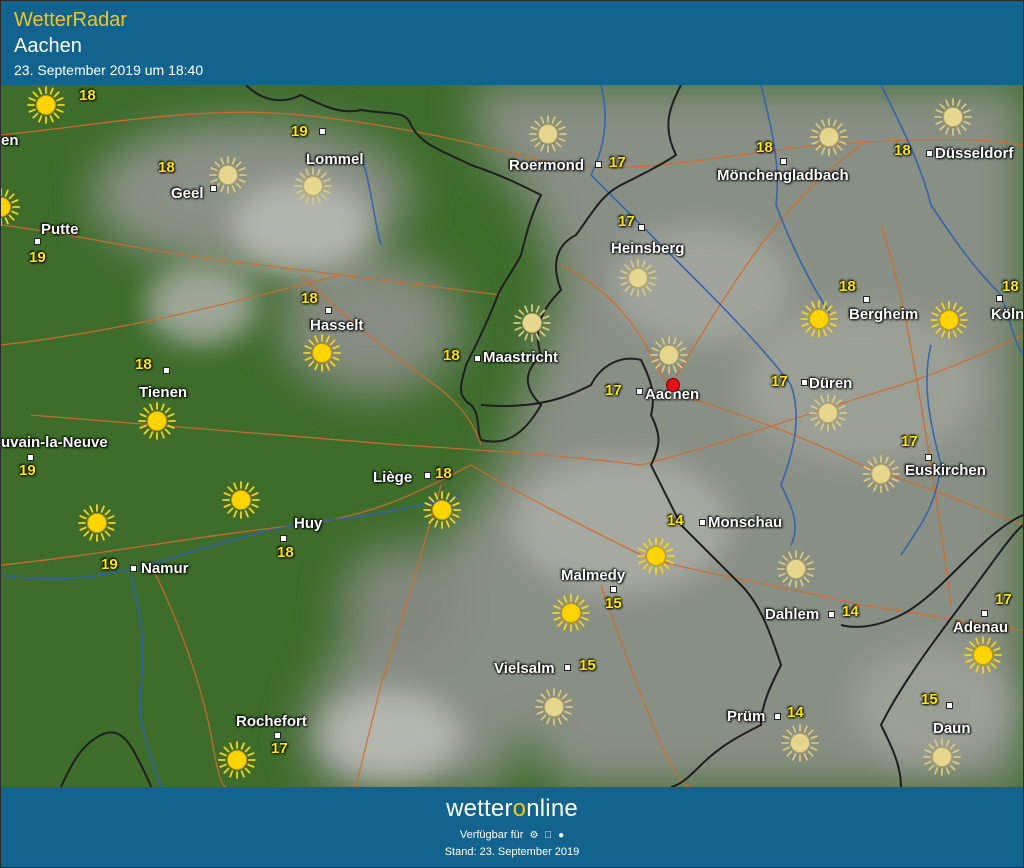 Image resolution: width=1024 pixels, height=868 pixels. What do you see at coordinates (945, 470) in the screenshot?
I see `city-name: Euskirchen` at bounding box center [945, 470].